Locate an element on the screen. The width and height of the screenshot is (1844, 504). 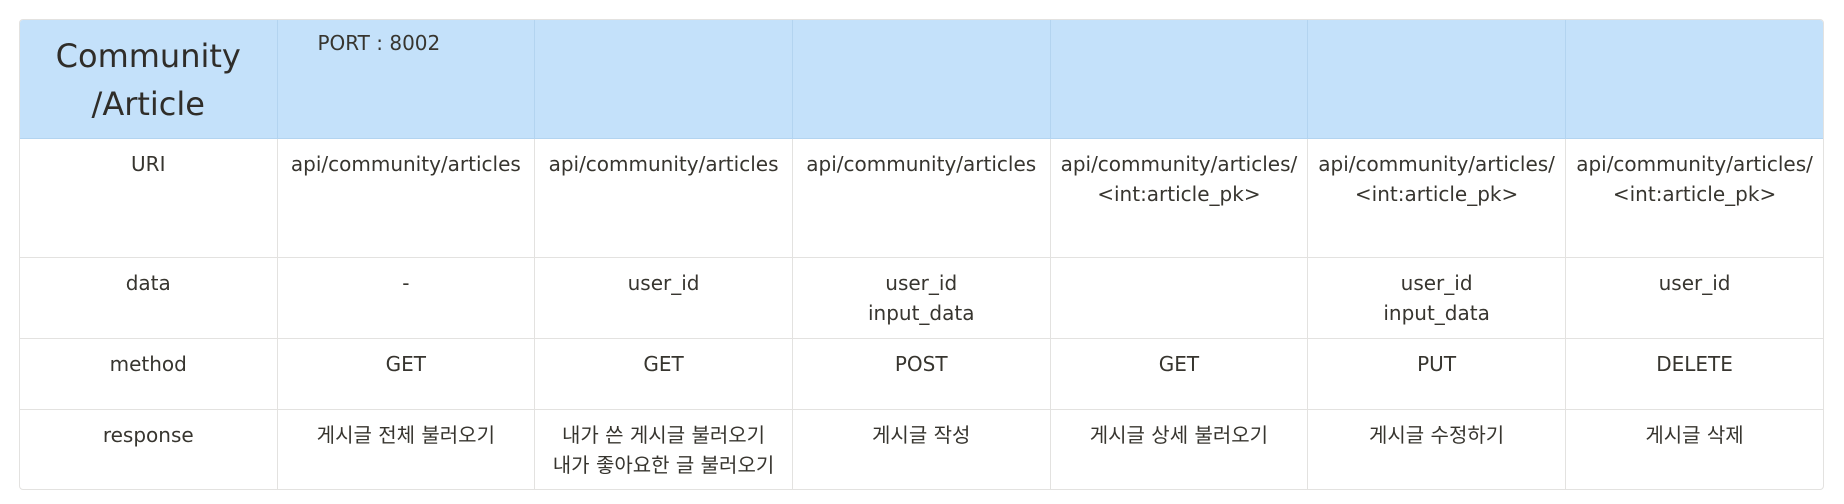
response-cell-text: 내가 좋아요한 글 불러오기 is located at coordinates (663, 465).